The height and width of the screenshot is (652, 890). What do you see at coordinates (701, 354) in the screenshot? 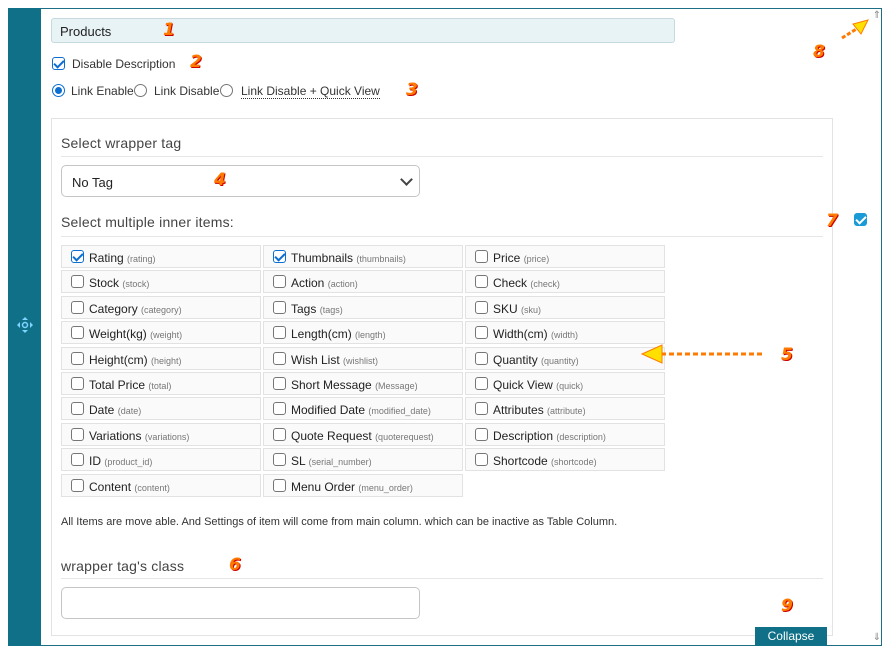
I see `arrow-5-icon` at bounding box center [701, 354].